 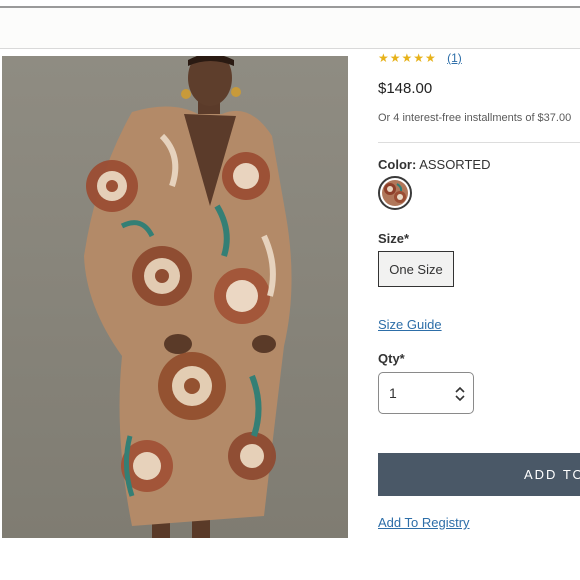 What do you see at coordinates (290, 28) in the screenshot?
I see `header-bar` at bounding box center [290, 28].